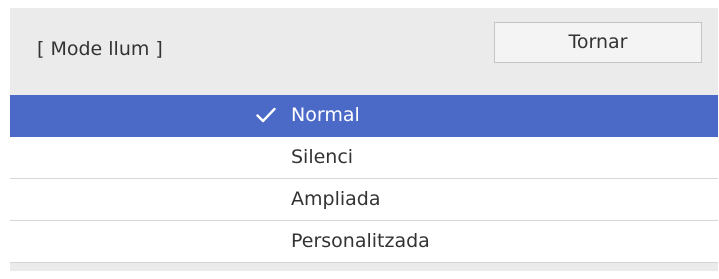  What do you see at coordinates (325, 115) in the screenshot?
I see `option-label: Normal` at bounding box center [325, 115].